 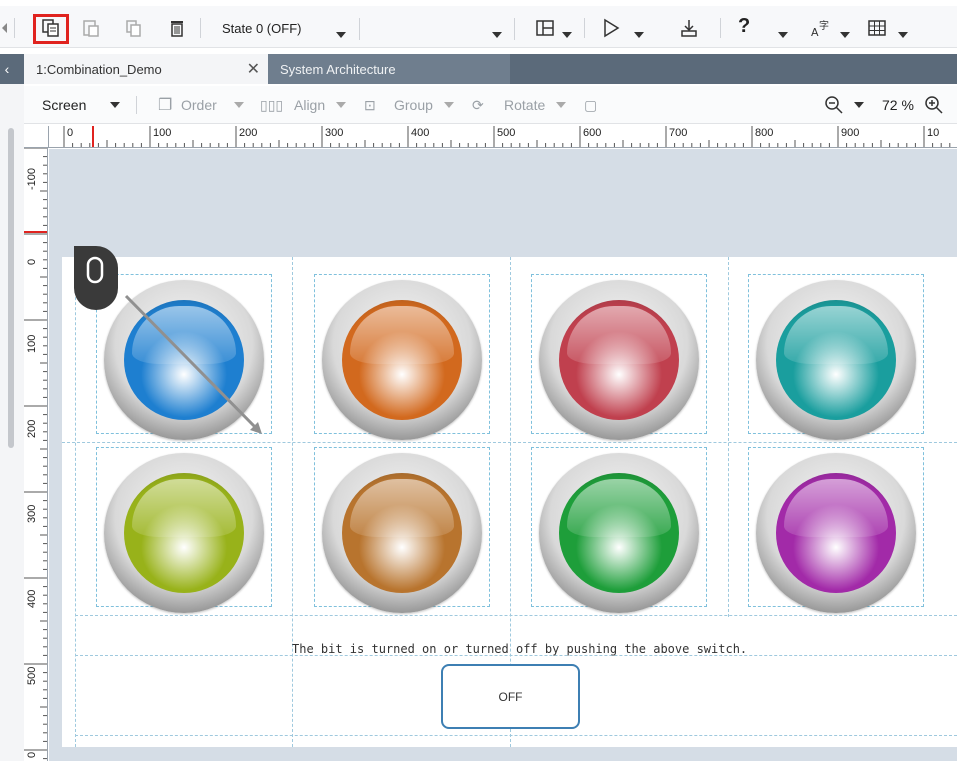 I want to click on drag-arrow, so click(x=193, y=364).